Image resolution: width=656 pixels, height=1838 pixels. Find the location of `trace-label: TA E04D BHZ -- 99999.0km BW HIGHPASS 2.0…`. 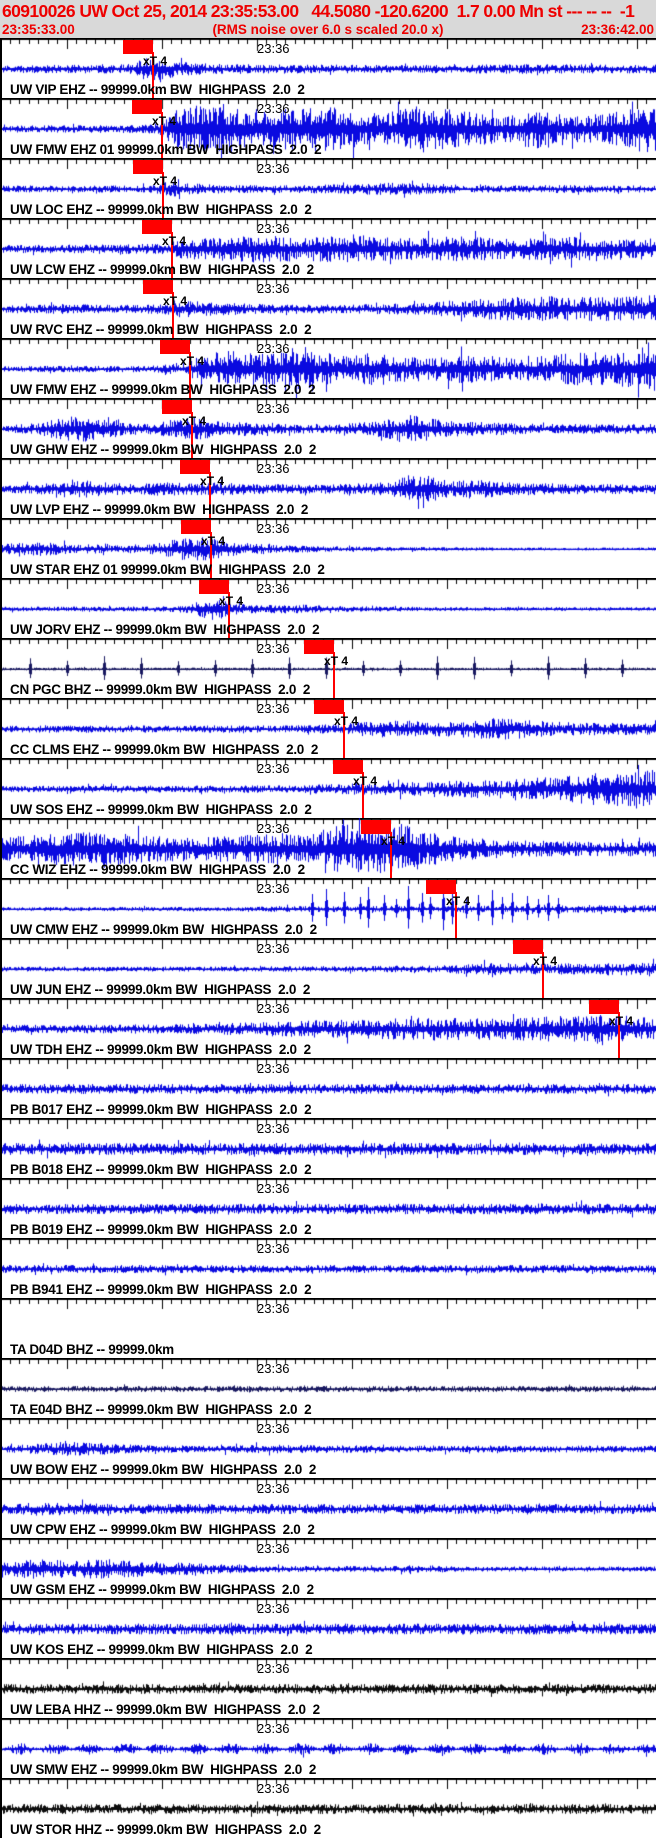

trace-label: TA E04D BHZ -- 99999.0km BW HIGHPASS 2.0… is located at coordinates (161, 1409).